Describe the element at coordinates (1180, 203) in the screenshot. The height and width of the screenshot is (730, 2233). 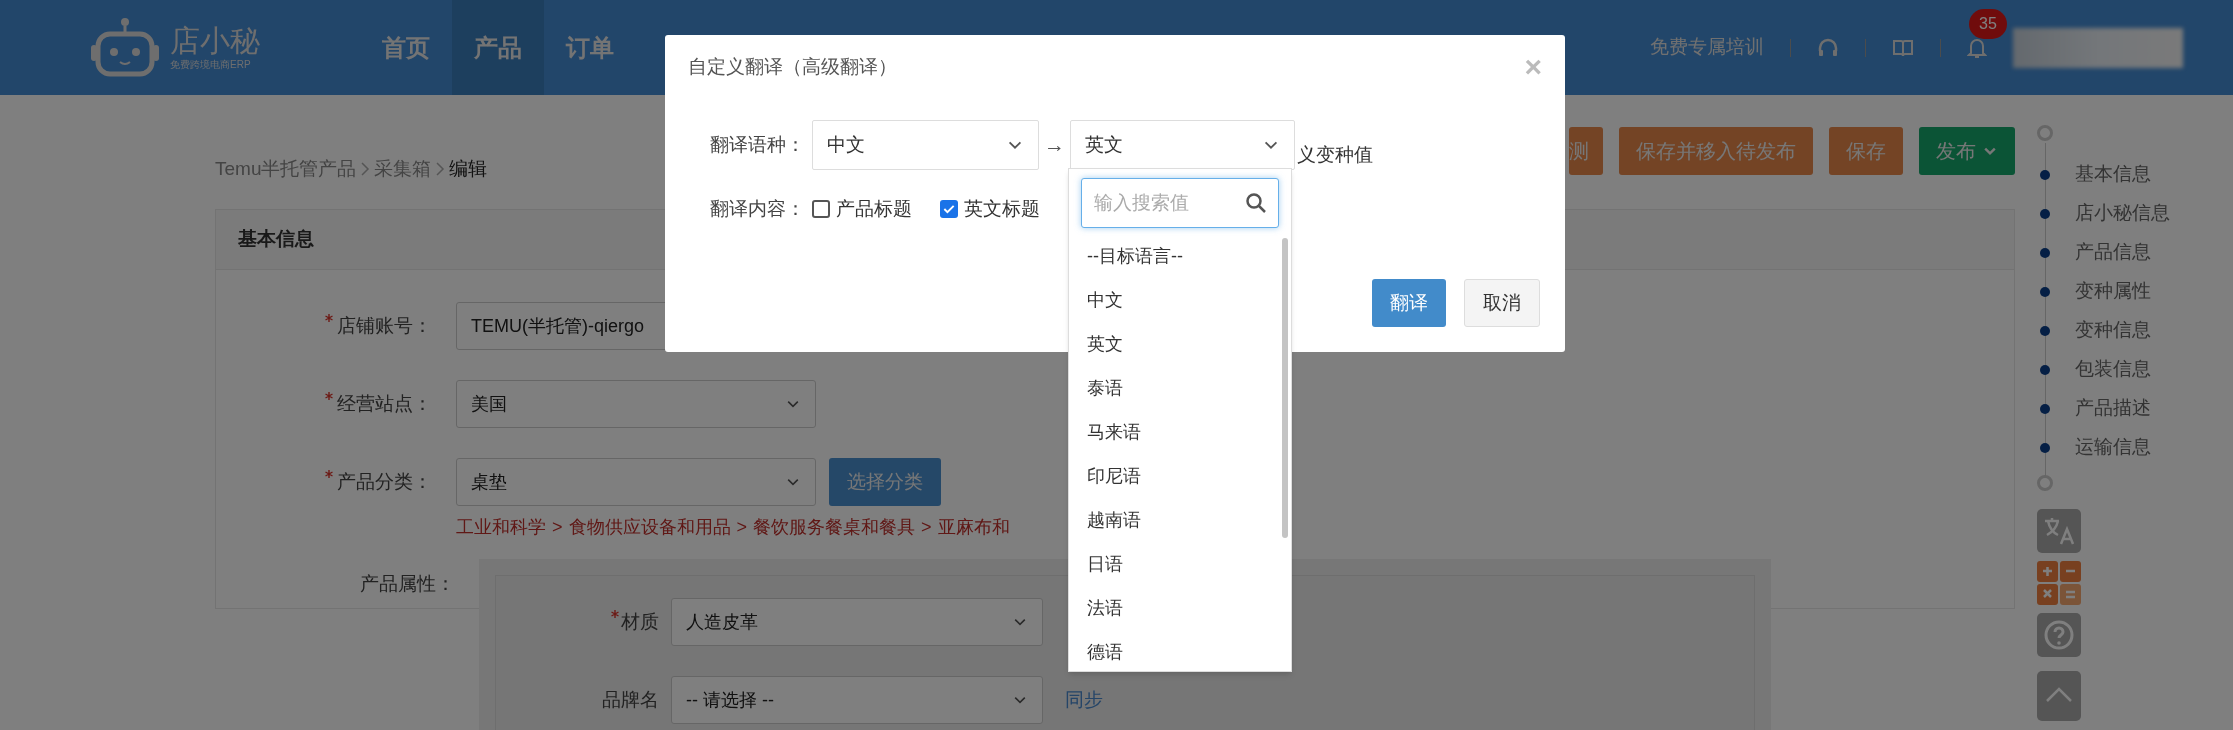
I see `search-field: 输入搜索值` at that location.